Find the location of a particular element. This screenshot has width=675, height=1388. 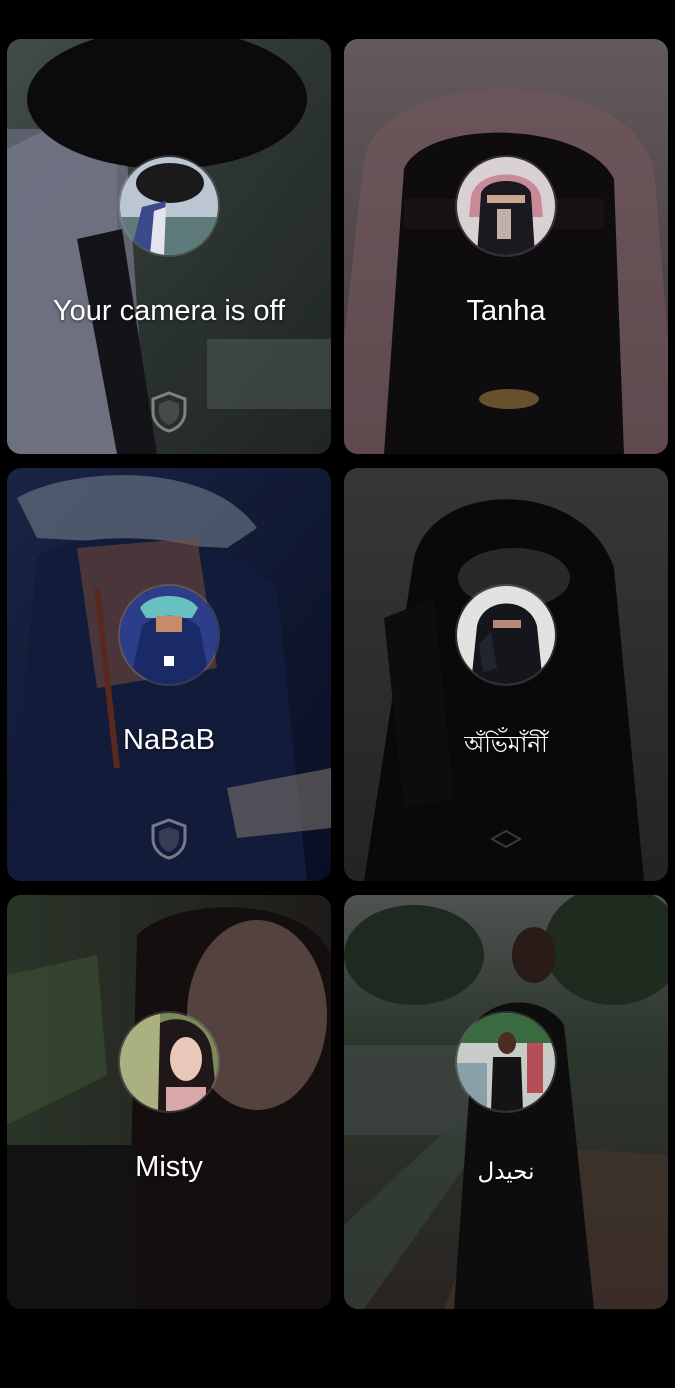

participant-tile-nahidul: نحيدل is located at coordinates (506, 1102).